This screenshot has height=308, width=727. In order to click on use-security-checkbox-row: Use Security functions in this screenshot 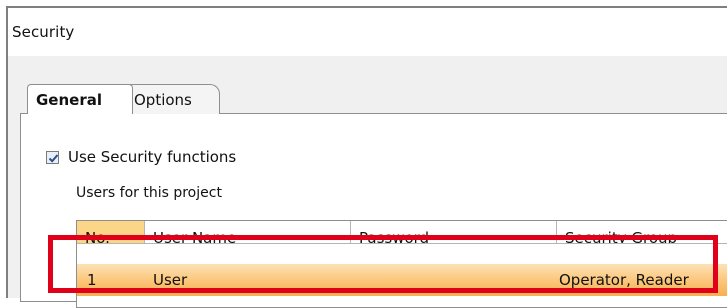, I will do `click(141, 157)`.